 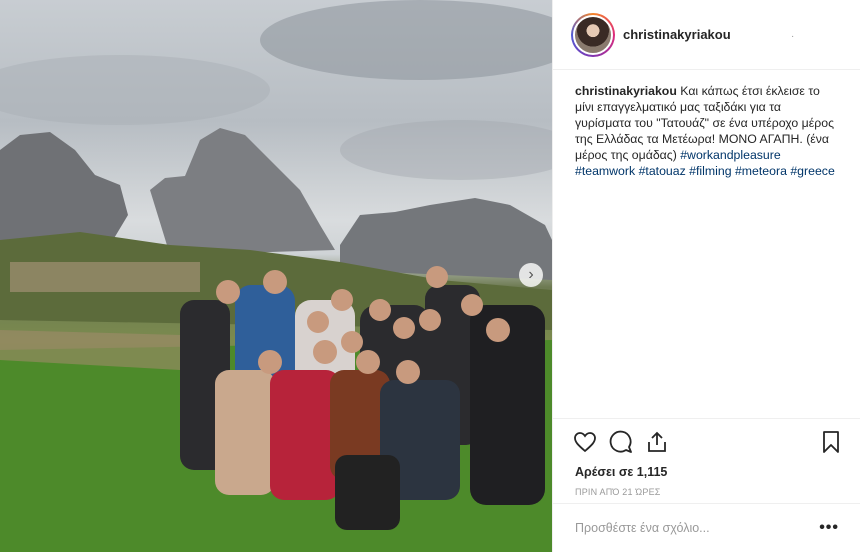 I want to click on comment-form: •••, so click(x=706, y=527).